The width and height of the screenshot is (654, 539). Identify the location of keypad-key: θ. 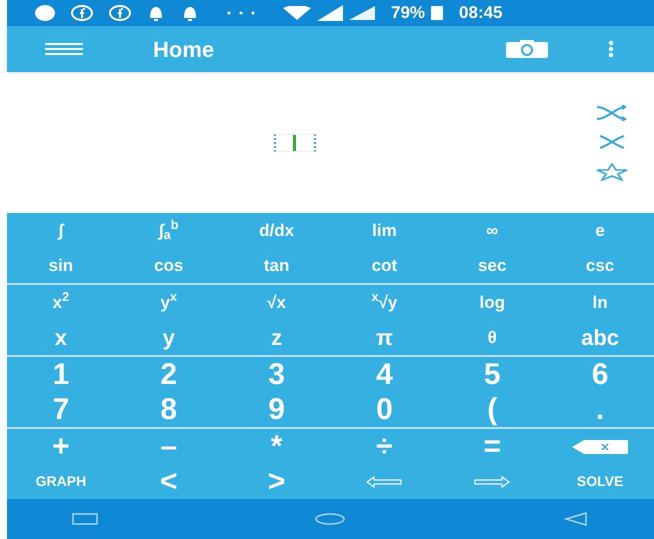
(492, 337).